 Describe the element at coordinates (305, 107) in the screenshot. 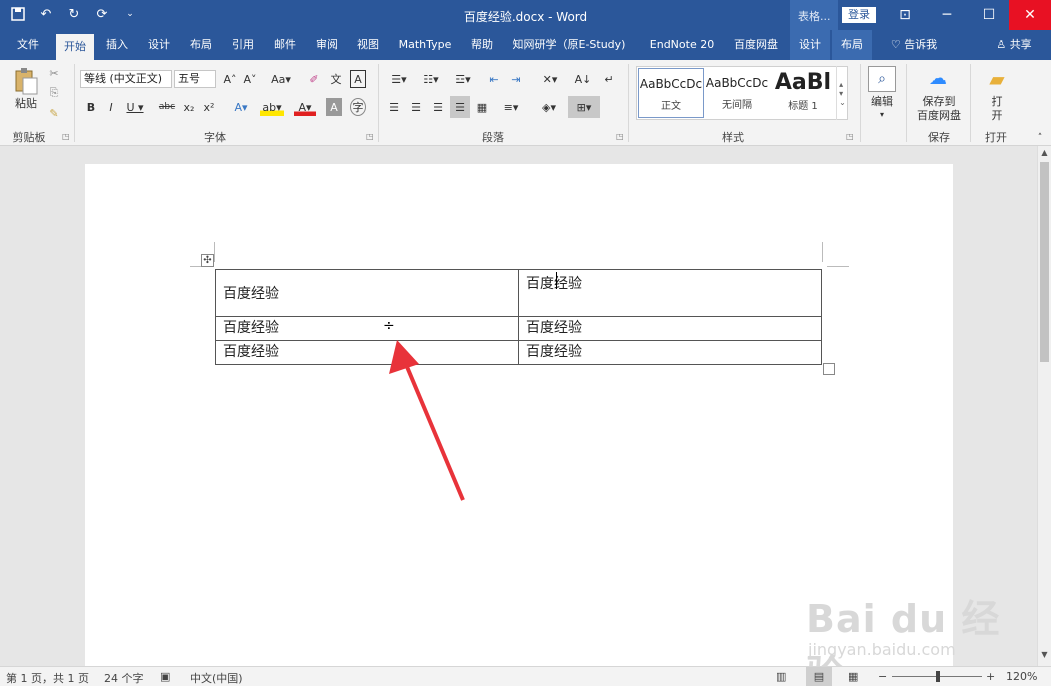

I see `font-color-icon: A▾` at that location.